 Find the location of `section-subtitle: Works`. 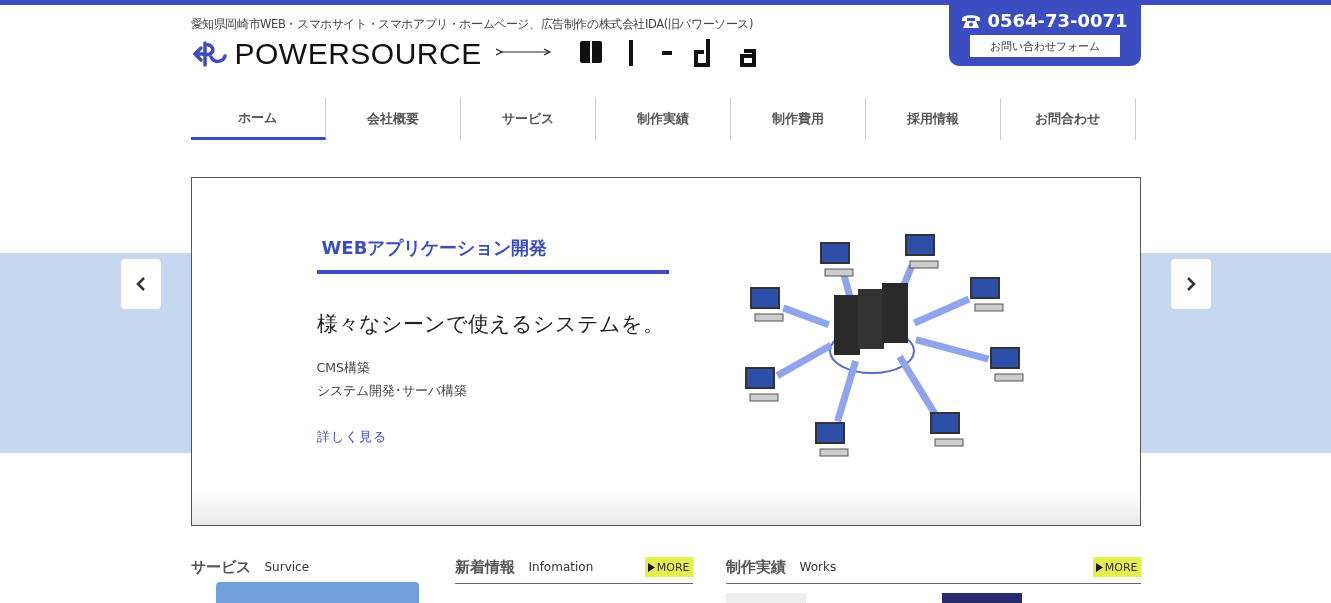

section-subtitle: Works is located at coordinates (818, 567).